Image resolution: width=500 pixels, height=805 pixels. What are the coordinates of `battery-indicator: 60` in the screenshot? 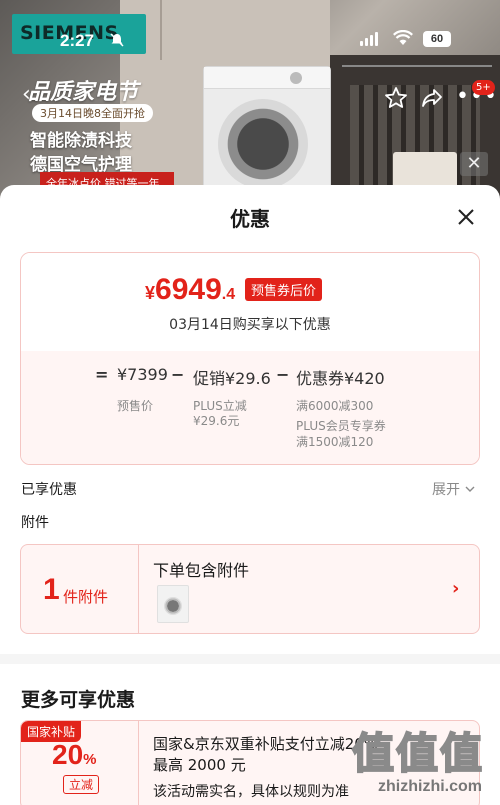 It's located at (437, 39).